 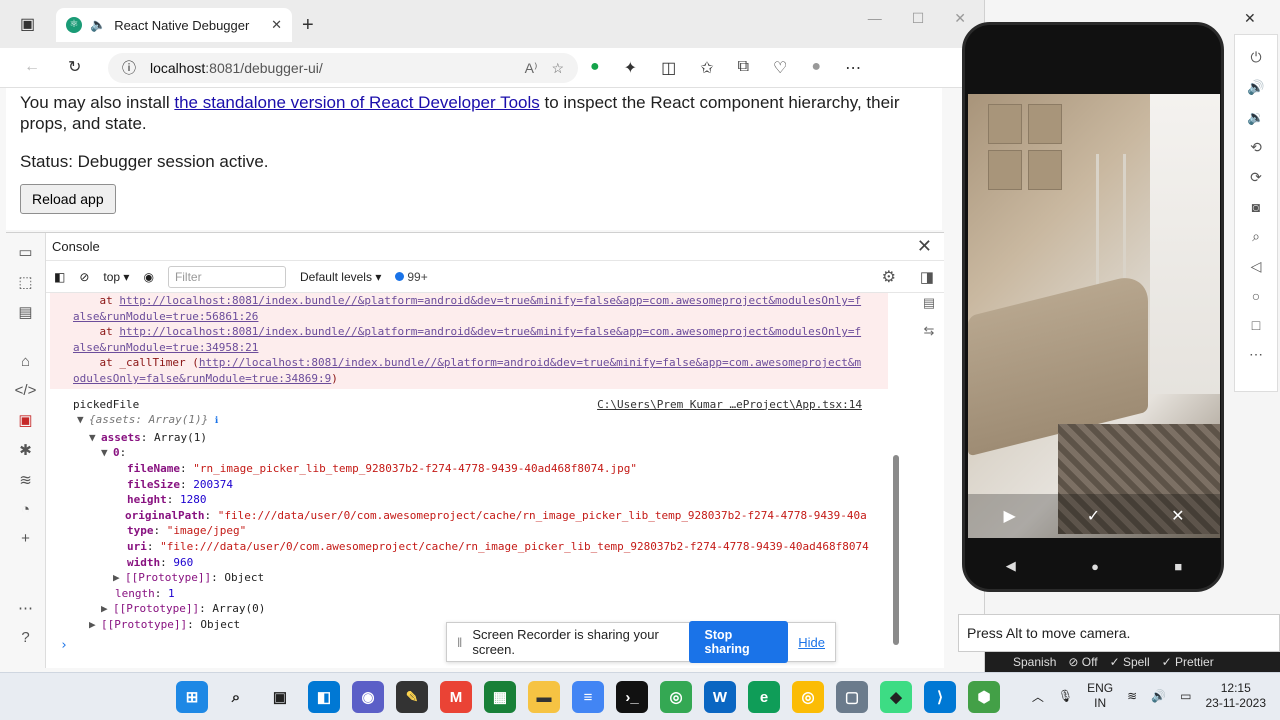 What do you see at coordinates (68, 199) in the screenshot?
I see `reload-app-button: Reload app` at bounding box center [68, 199].